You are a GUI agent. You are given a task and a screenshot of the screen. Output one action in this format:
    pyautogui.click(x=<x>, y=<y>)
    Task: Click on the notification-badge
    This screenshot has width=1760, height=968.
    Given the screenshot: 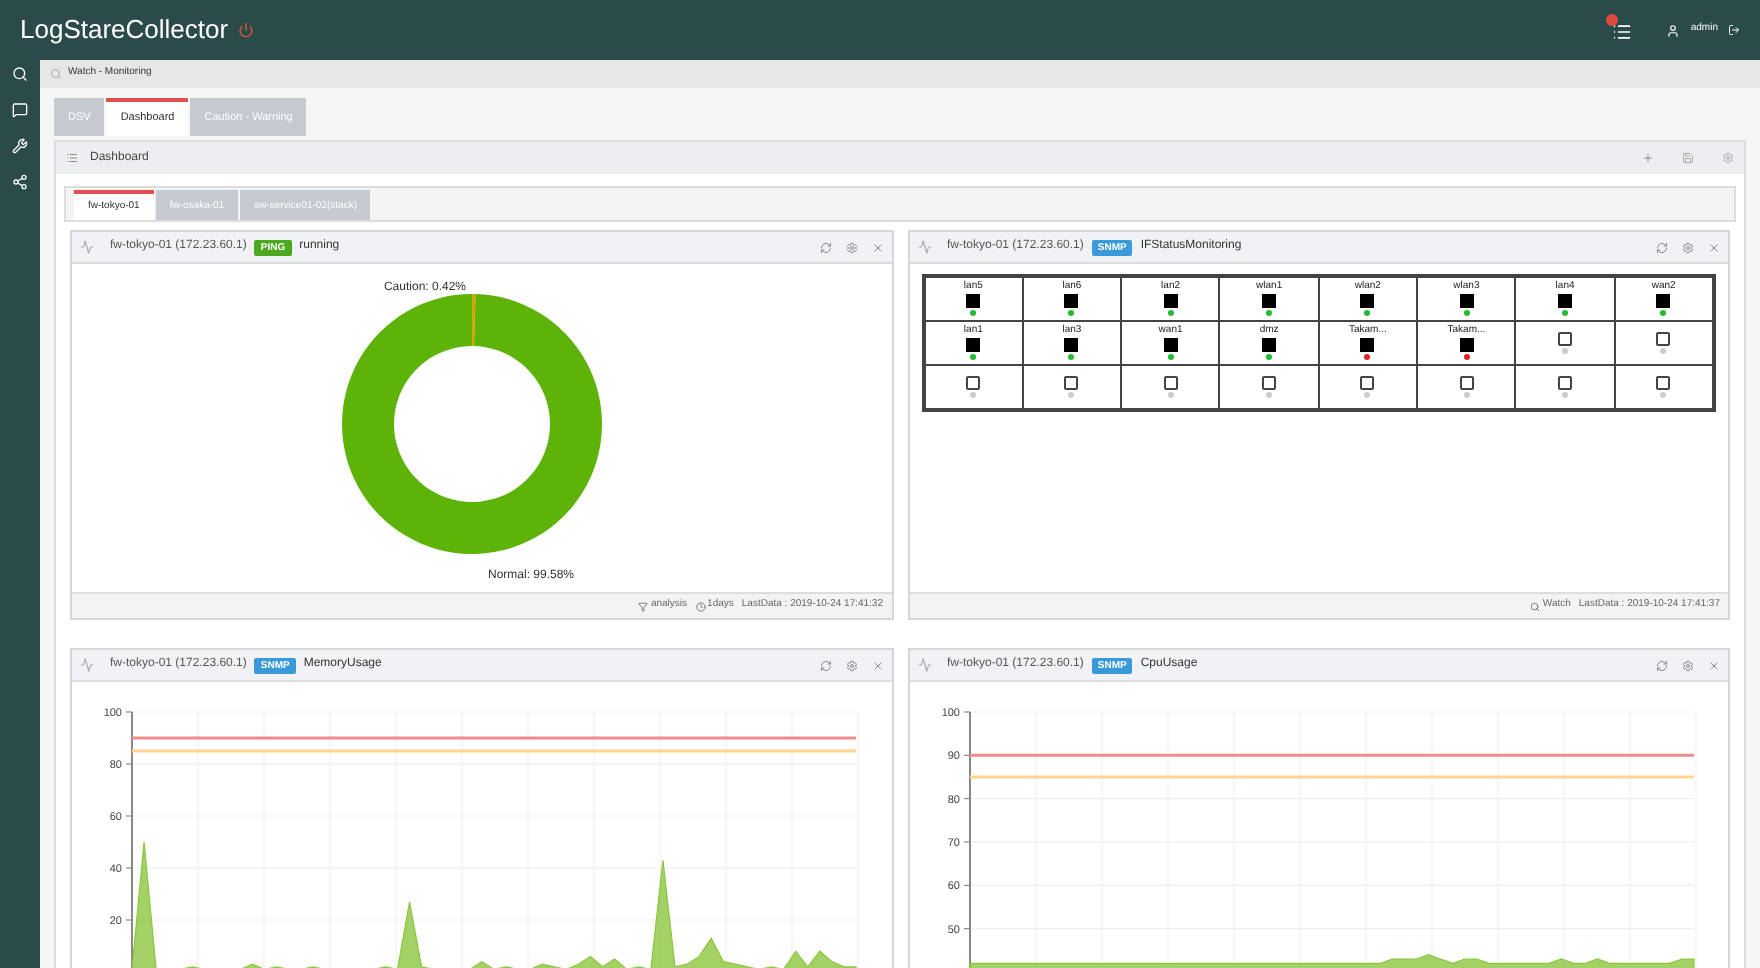 What is the action you would take?
    pyautogui.click(x=1612, y=20)
    